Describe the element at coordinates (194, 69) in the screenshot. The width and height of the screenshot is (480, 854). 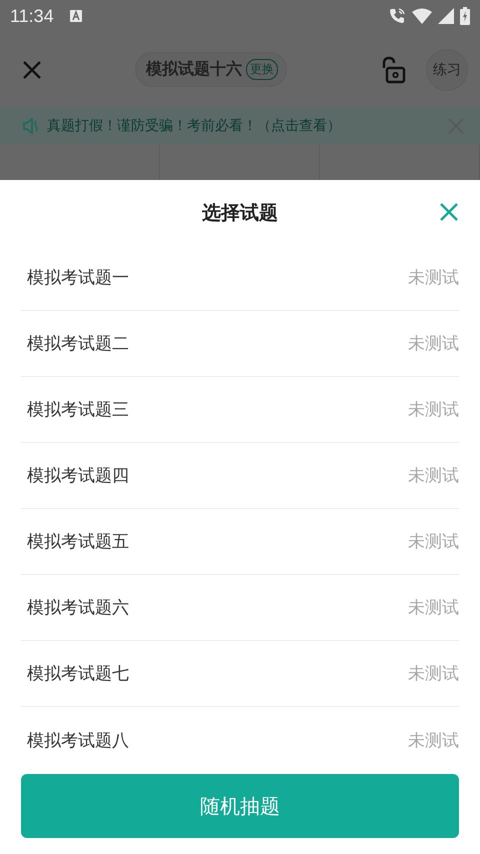
I see `exam-title: 模拟试题十六` at that location.